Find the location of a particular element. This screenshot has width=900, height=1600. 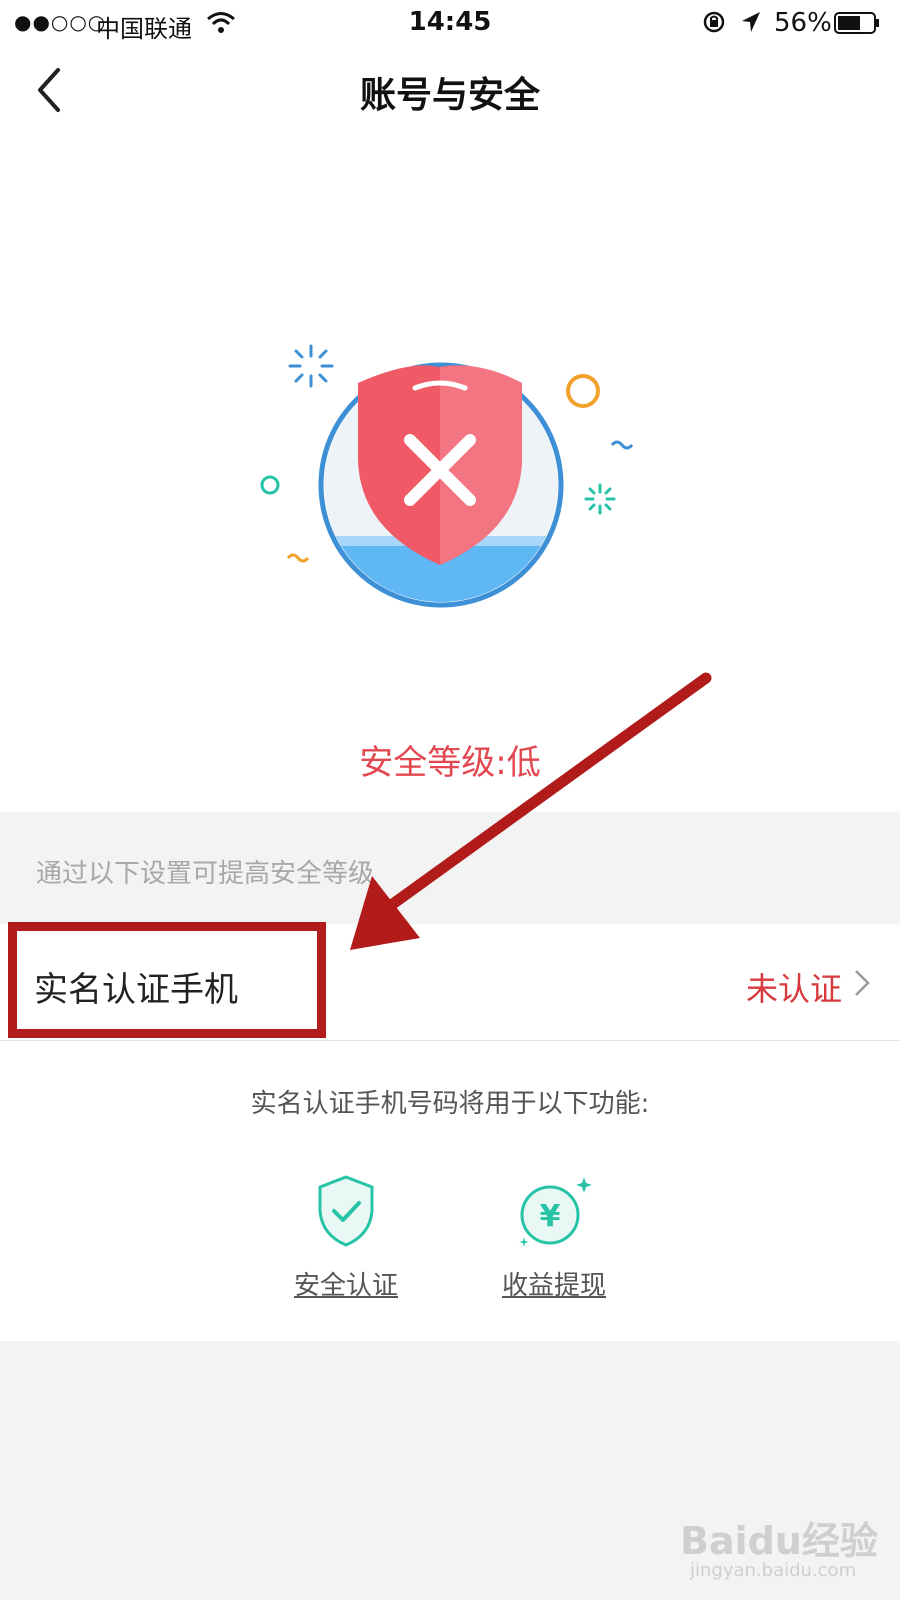

row-label: 实名认证手机 is located at coordinates (136, 990).